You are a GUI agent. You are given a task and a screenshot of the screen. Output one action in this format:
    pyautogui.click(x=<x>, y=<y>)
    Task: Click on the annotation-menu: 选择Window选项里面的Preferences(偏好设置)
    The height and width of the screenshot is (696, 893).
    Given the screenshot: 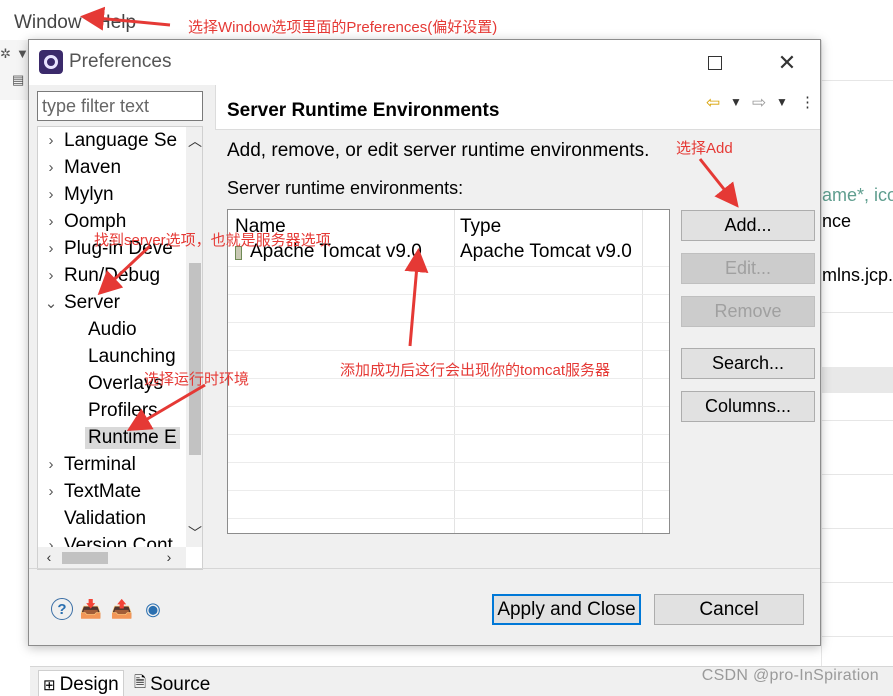 What is the action you would take?
    pyautogui.click(x=343, y=27)
    